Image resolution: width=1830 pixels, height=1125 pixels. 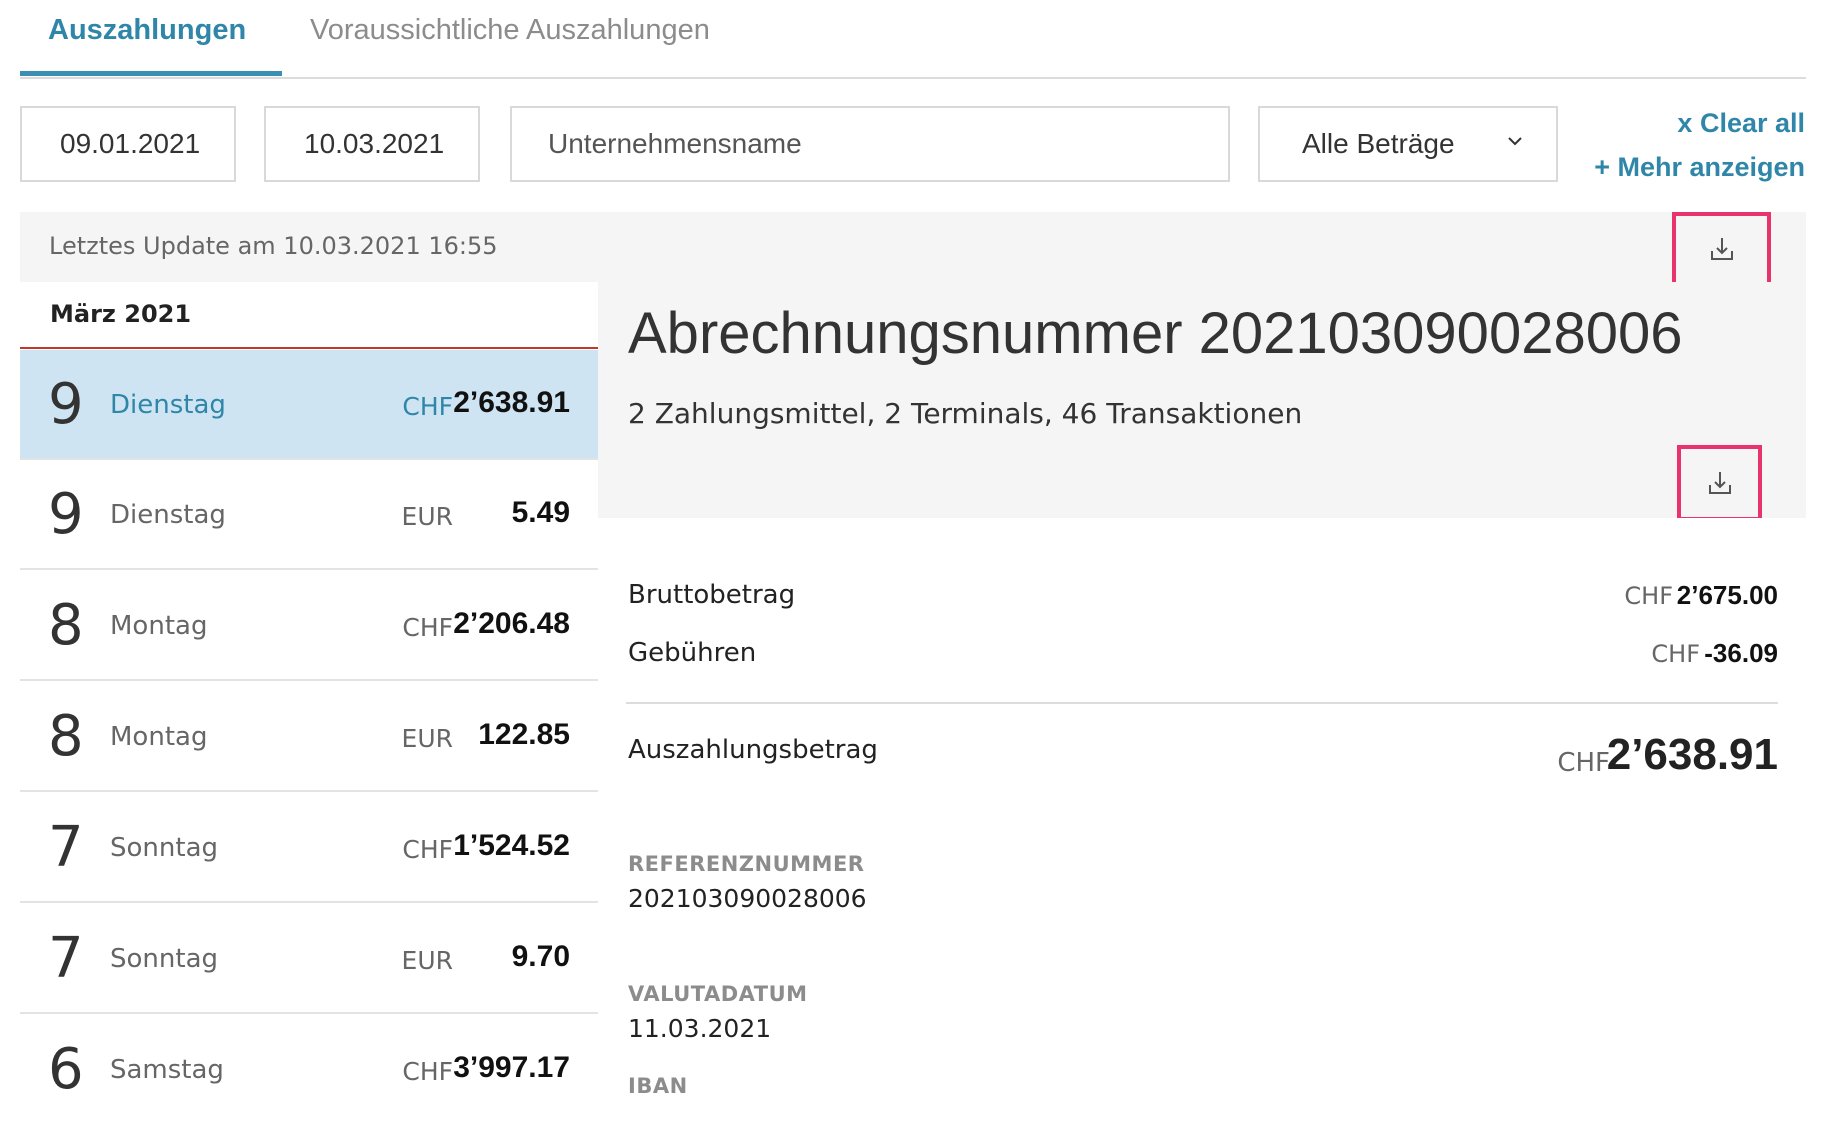 I want to click on reference-caption: REFERENZNUMMER, so click(x=746, y=864).